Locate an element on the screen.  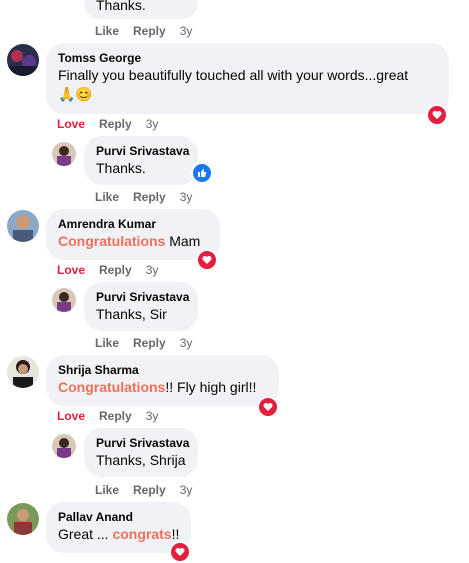
comment-bubble: Thanks. is located at coordinates (141, 9).